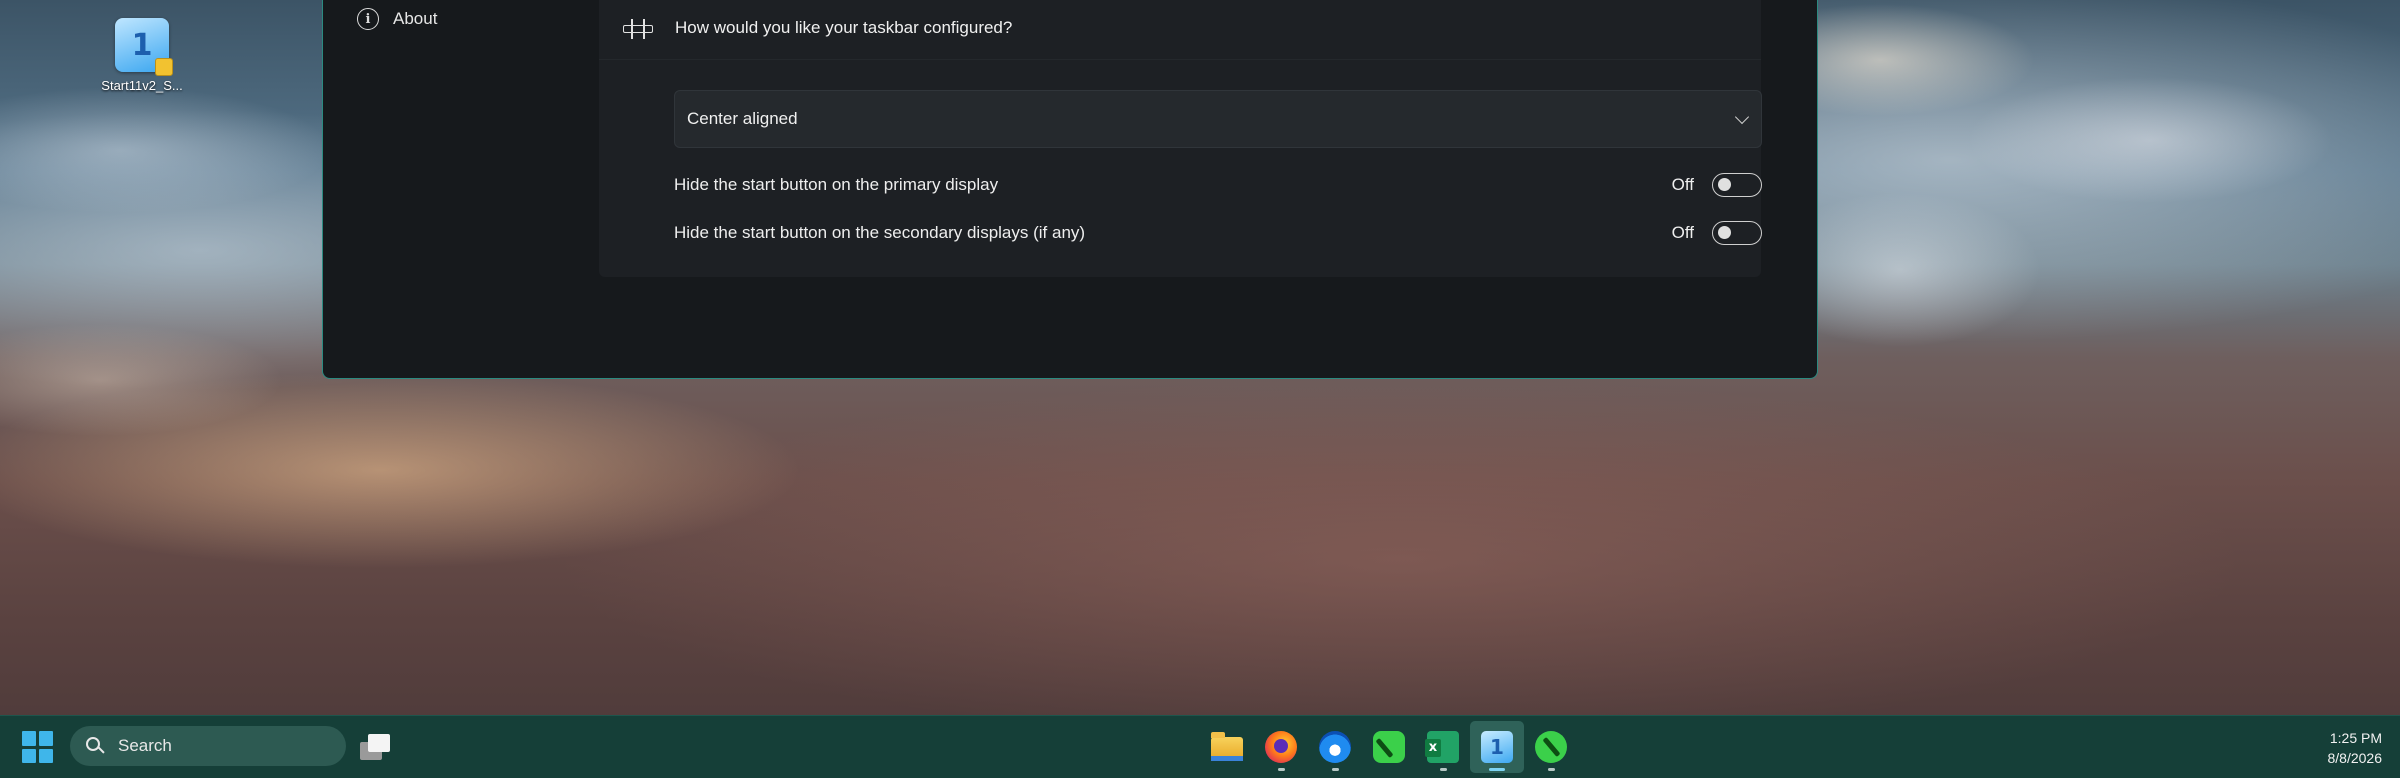 Image resolution: width=2400 pixels, height=778 pixels. Describe the element at coordinates (742, 118) in the screenshot. I see `dropdown-value: Center aligned` at that location.